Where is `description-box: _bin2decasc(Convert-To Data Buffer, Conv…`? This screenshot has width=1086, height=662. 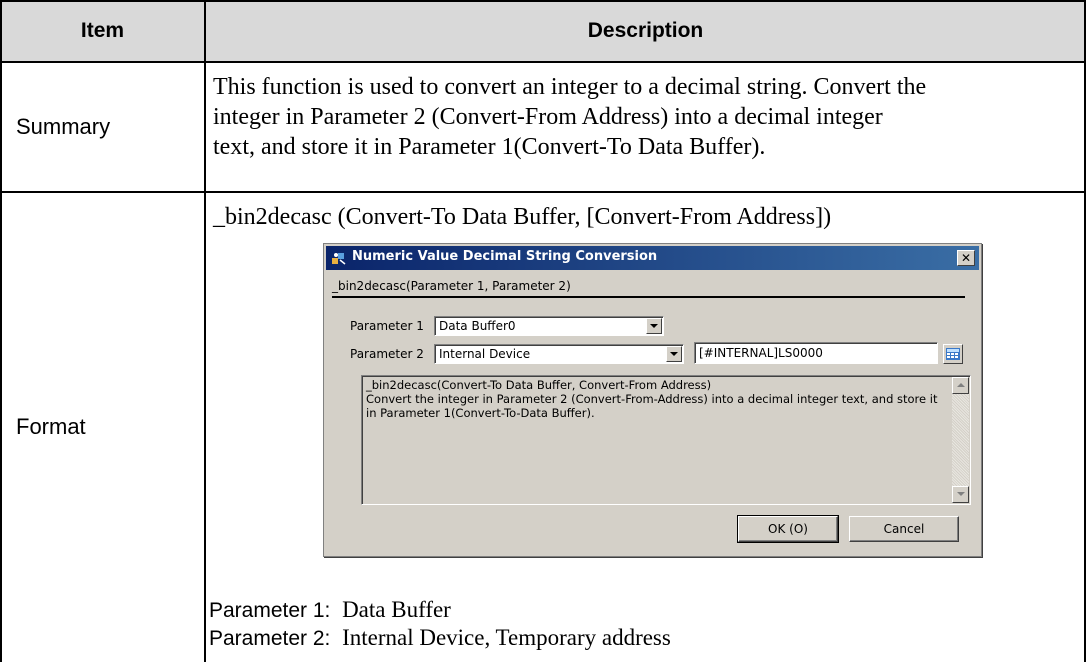
description-box: _bin2decasc(Convert-To Data Buffer, Conv… is located at coordinates (666, 440).